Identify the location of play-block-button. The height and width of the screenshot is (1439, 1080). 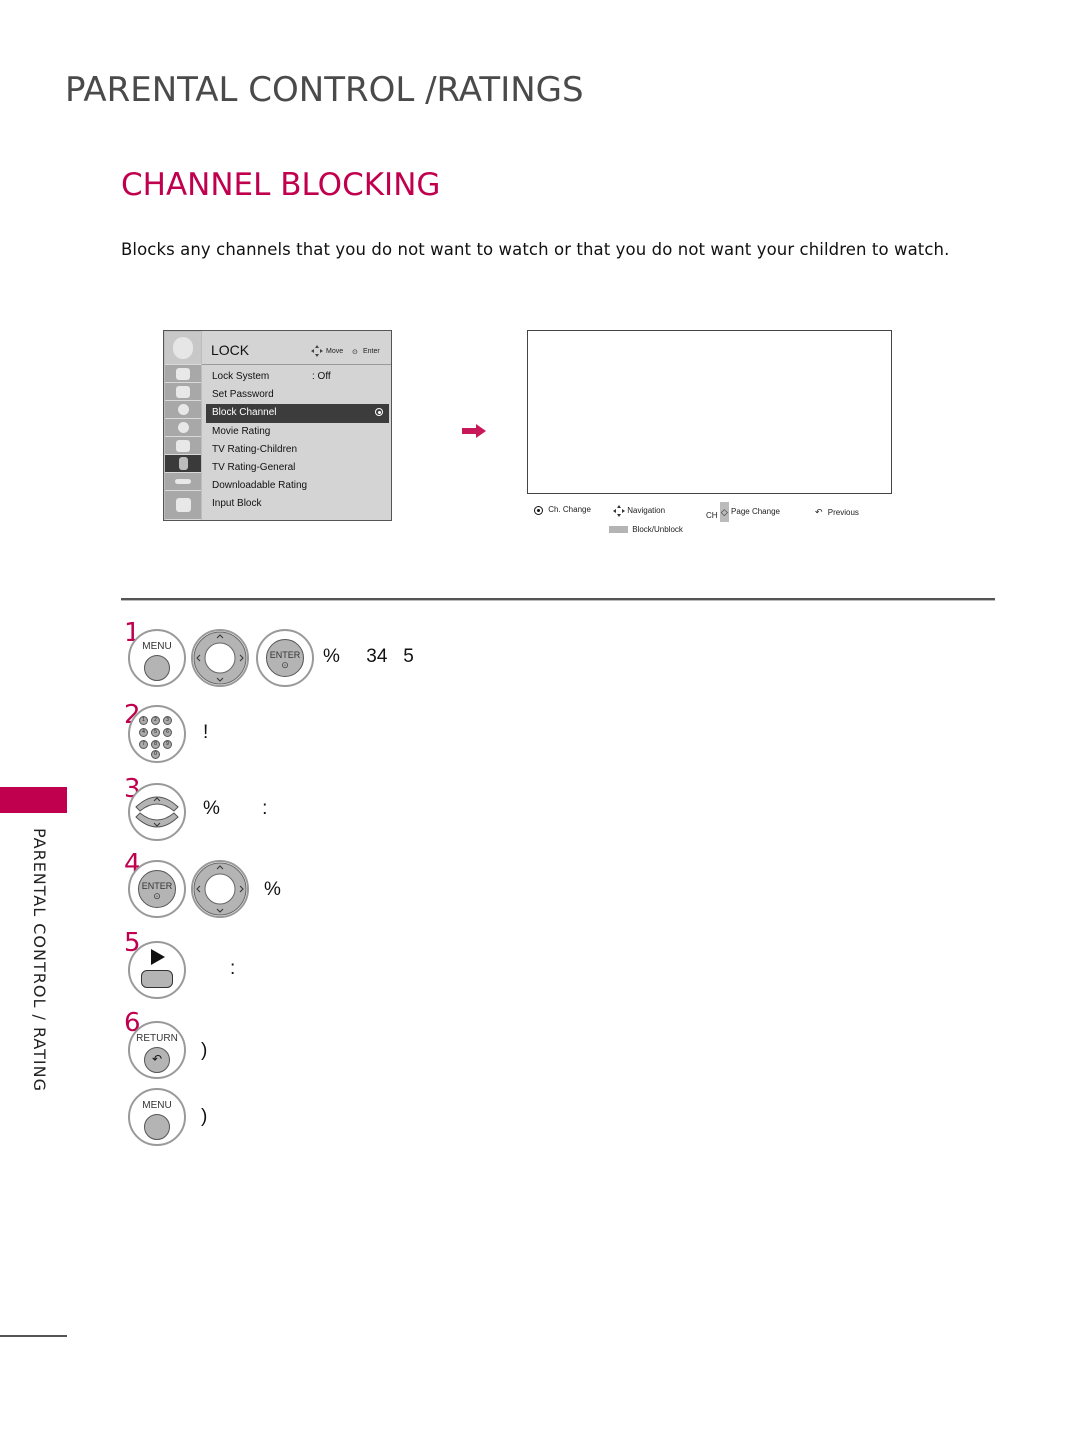
(157, 970).